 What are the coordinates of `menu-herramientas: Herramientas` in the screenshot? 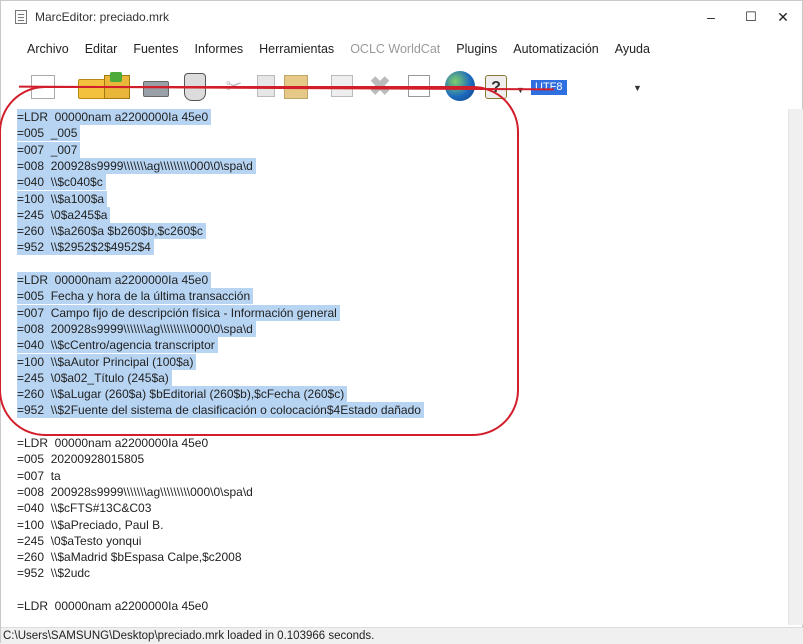 It's located at (296, 49).